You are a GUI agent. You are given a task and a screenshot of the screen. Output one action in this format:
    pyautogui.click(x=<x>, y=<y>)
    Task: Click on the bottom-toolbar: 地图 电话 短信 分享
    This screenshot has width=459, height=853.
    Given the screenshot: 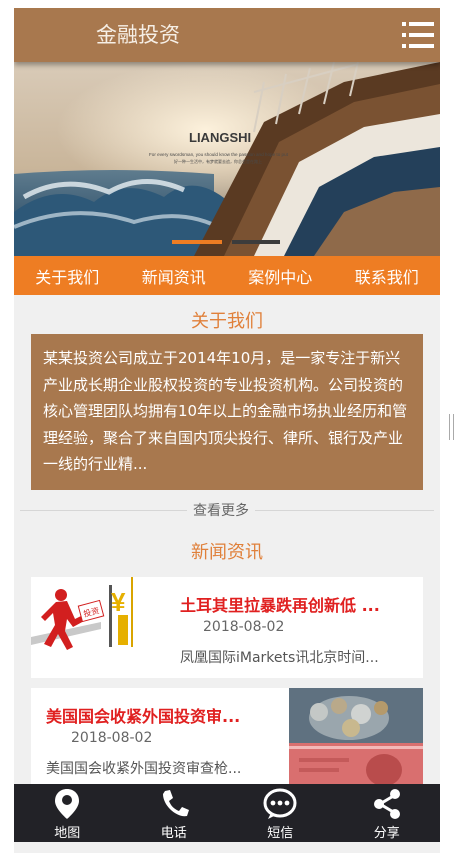 What is the action you would take?
    pyautogui.click(x=227, y=813)
    